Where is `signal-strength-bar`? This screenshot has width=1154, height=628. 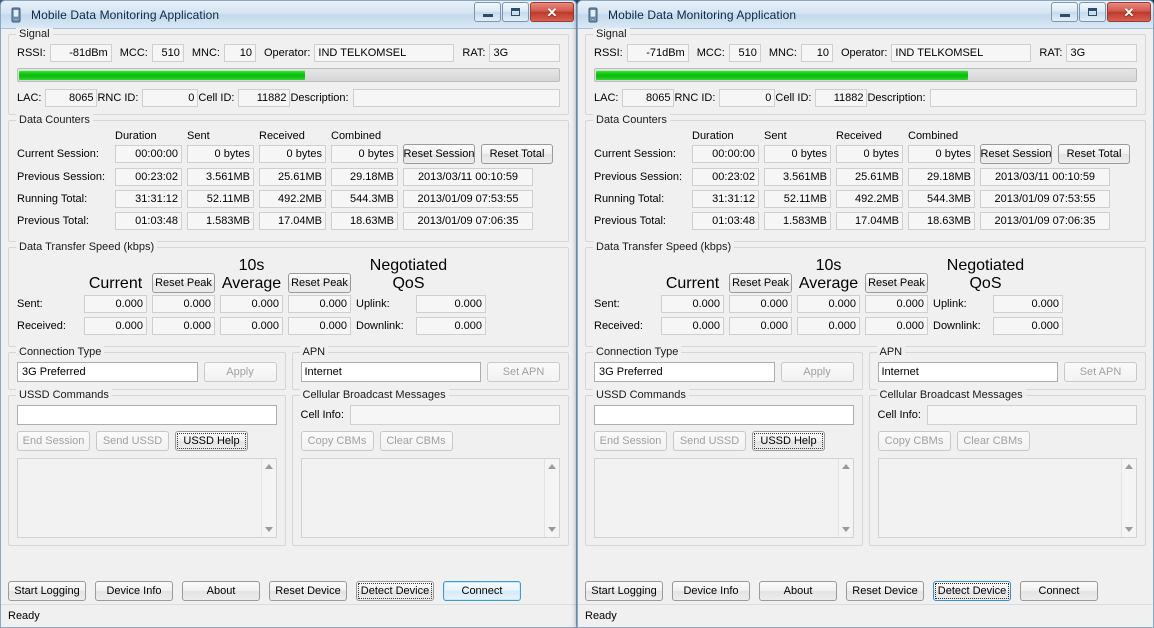
signal-strength-bar is located at coordinates (865, 75).